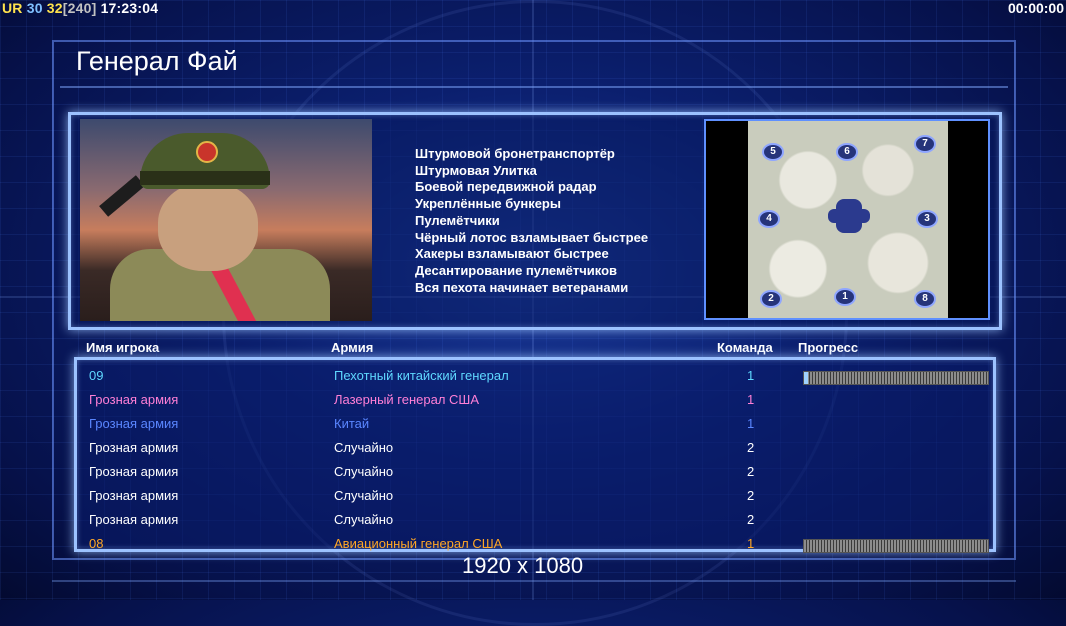  Describe the element at coordinates (745, 347) in the screenshot. I see `header-team: Команда` at that location.